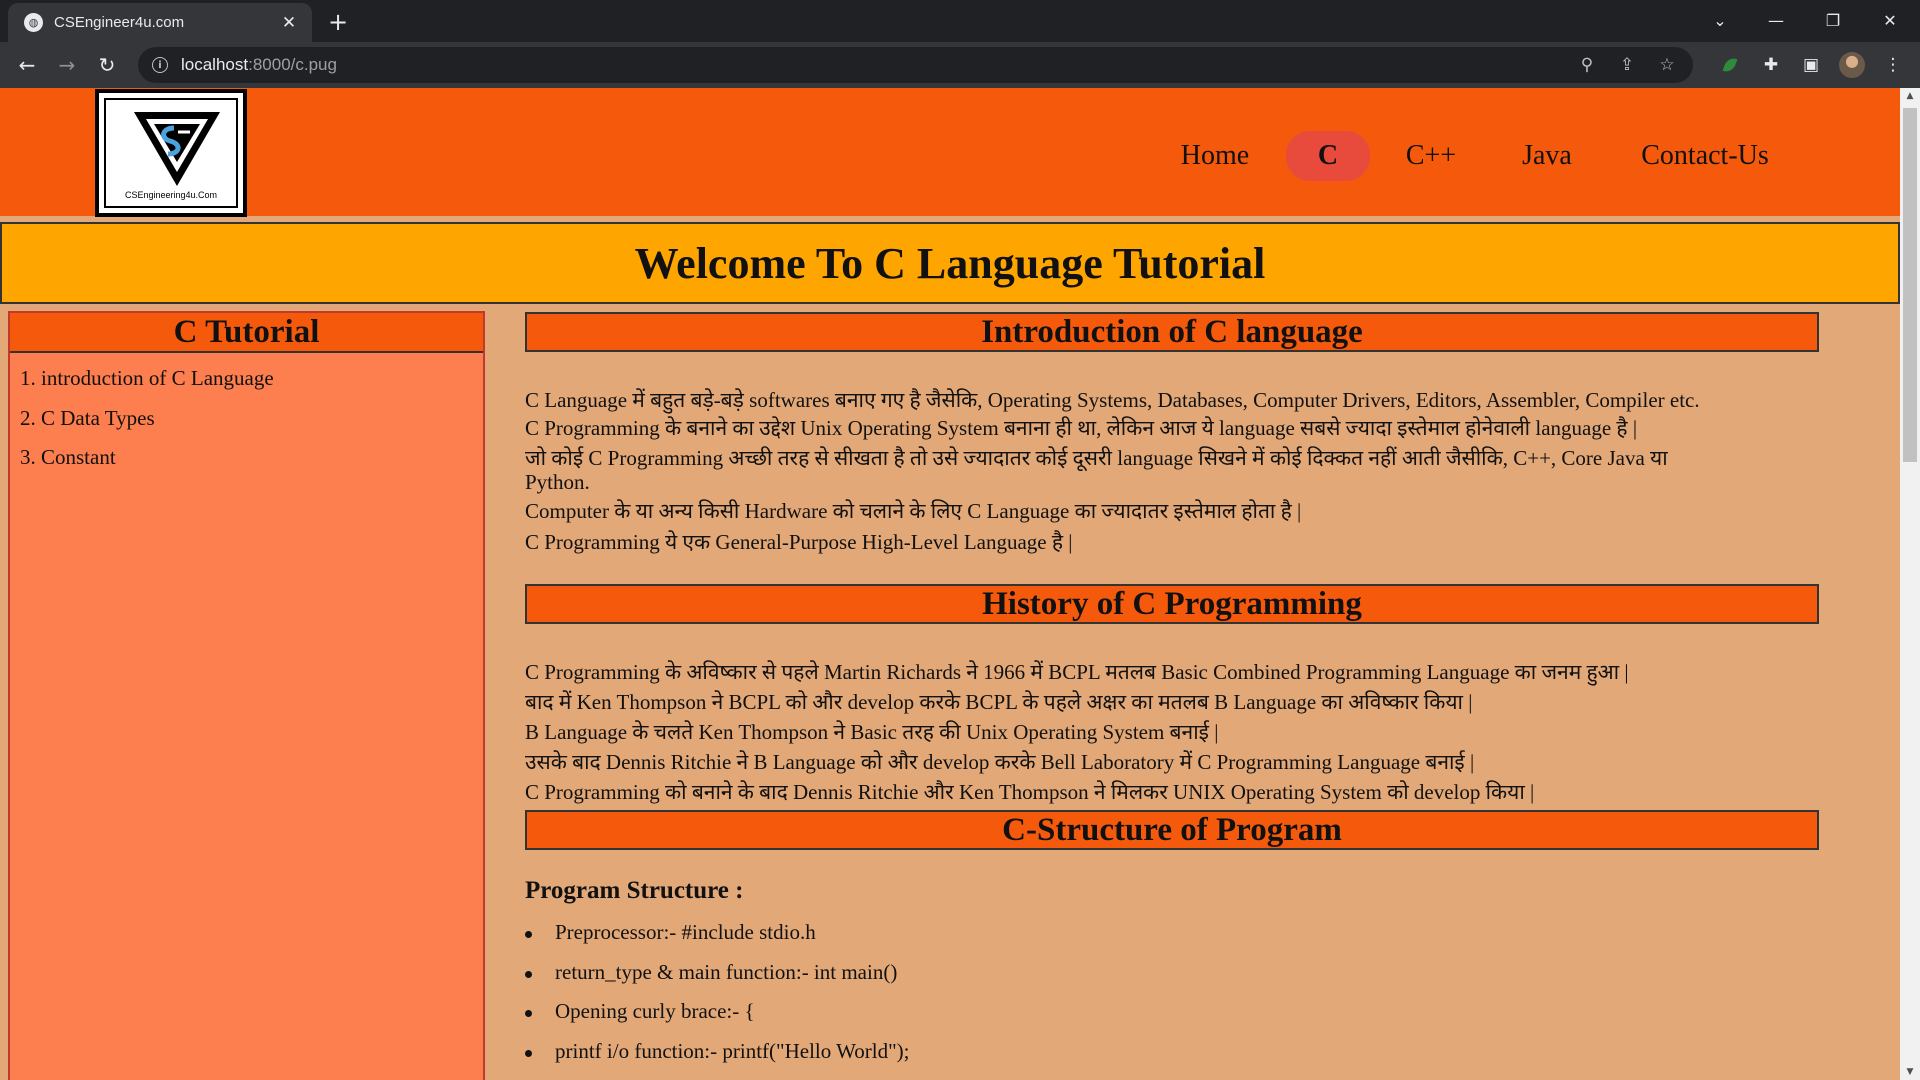 The height and width of the screenshot is (1080, 1920). I want to click on forward-arrow-icon: →, so click(67, 65).